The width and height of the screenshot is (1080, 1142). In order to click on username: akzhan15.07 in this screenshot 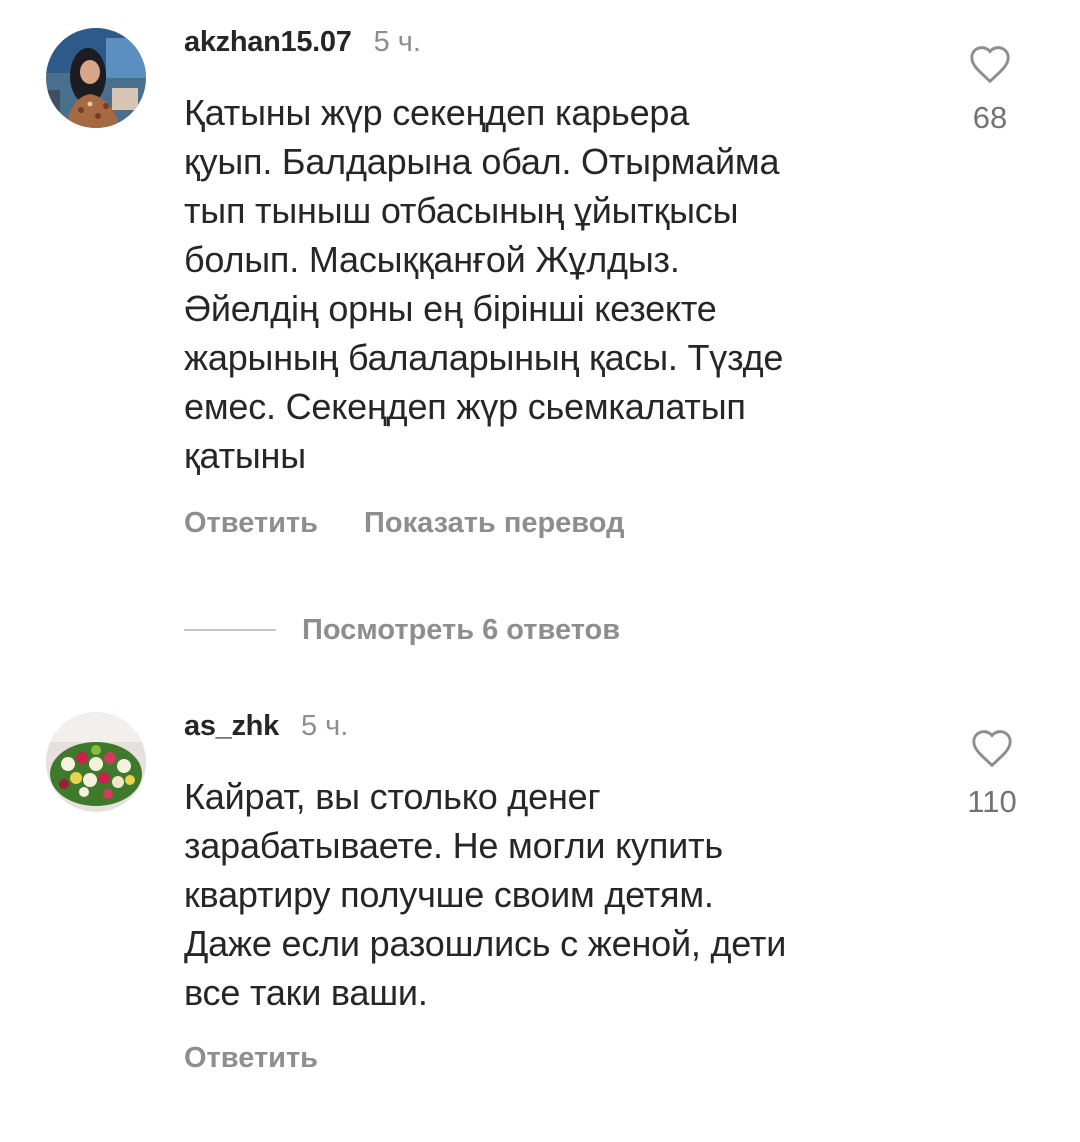, I will do `click(268, 42)`.